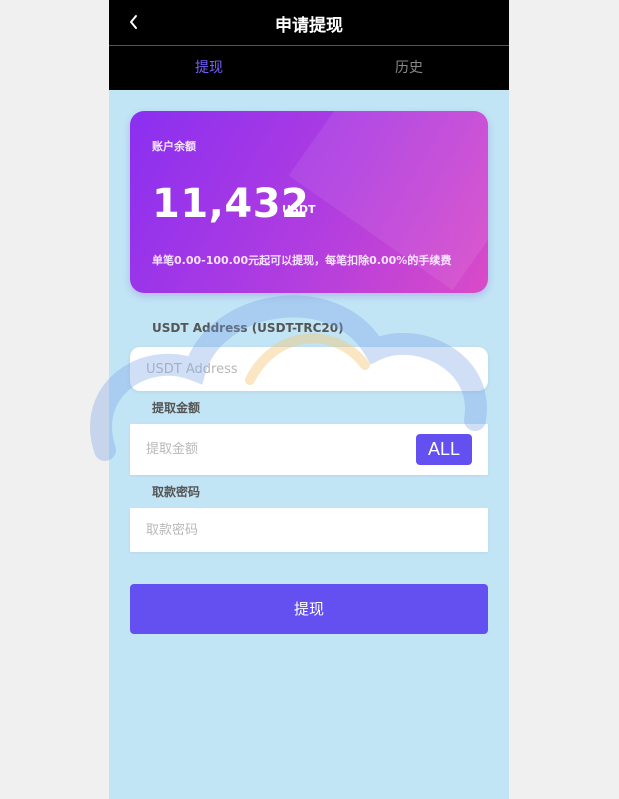 The image size is (619, 799). Describe the element at coordinates (176, 492) in the screenshot. I see `password-label: 取款密码` at that location.